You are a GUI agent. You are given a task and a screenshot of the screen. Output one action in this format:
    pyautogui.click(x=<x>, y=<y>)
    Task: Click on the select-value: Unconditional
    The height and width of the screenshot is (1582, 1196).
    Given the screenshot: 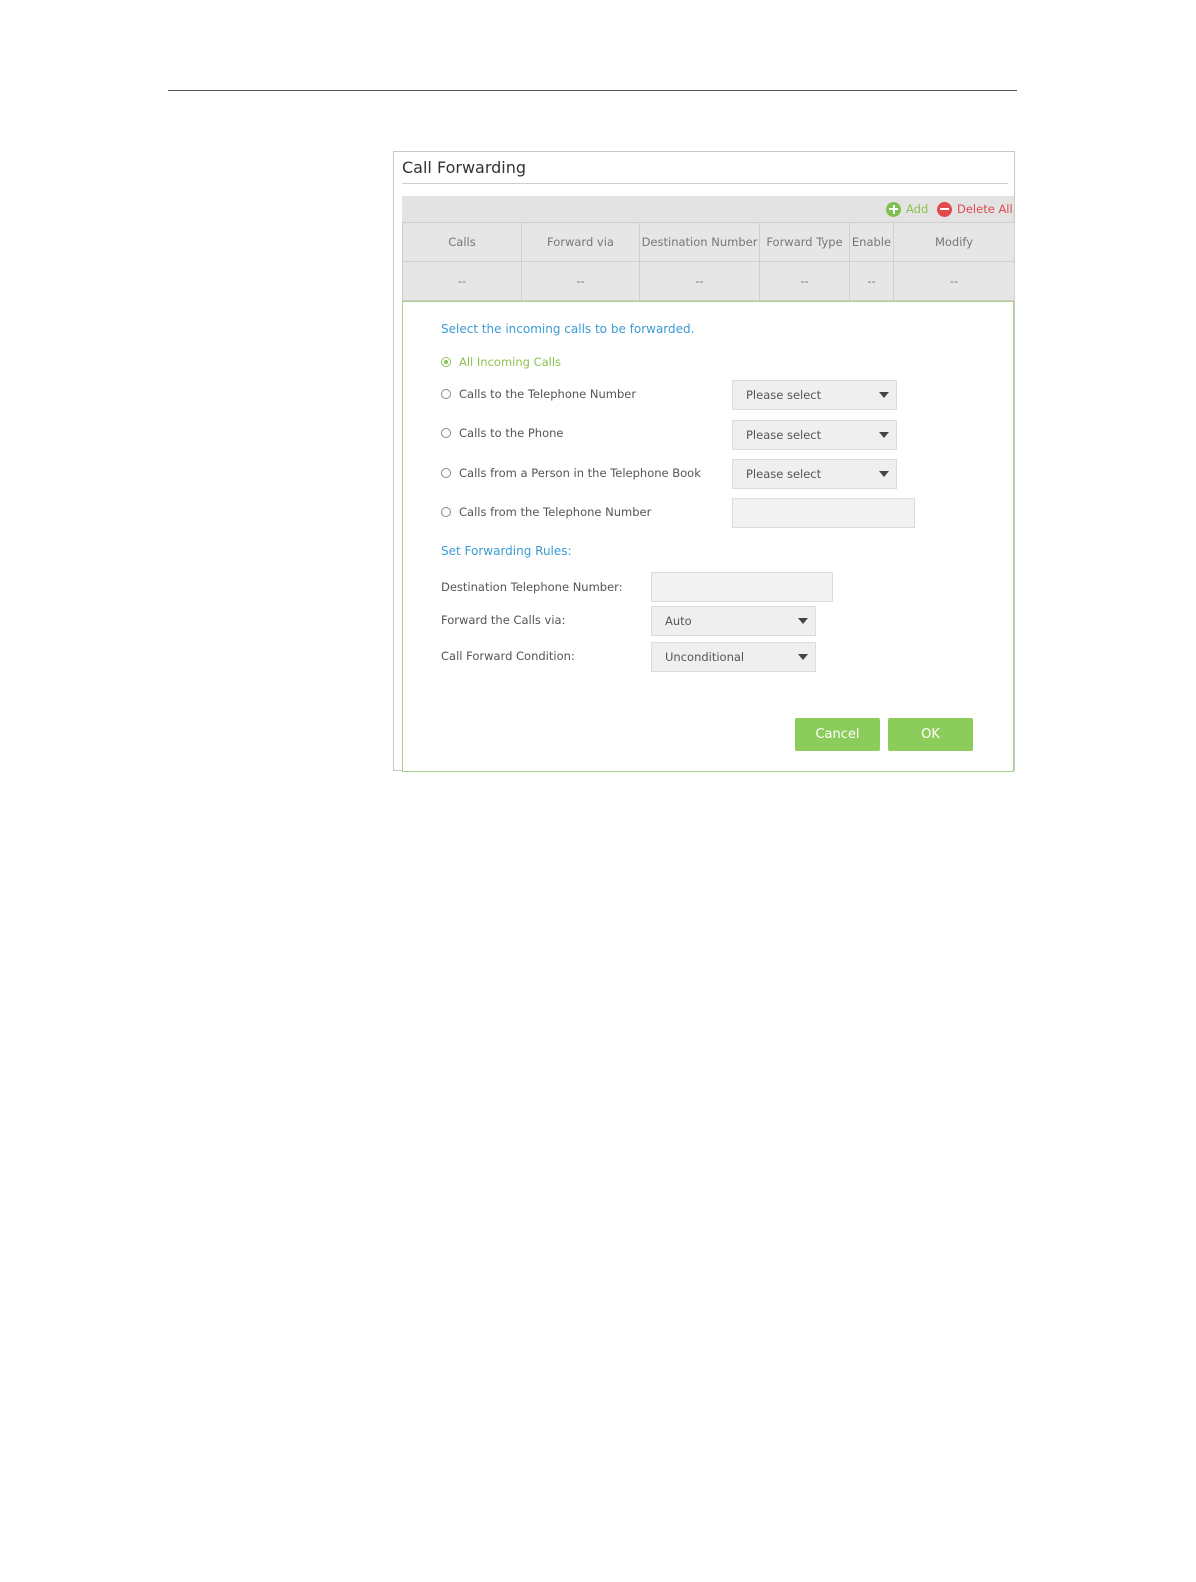 What is the action you would take?
    pyautogui.click(x=705, y=657)
    